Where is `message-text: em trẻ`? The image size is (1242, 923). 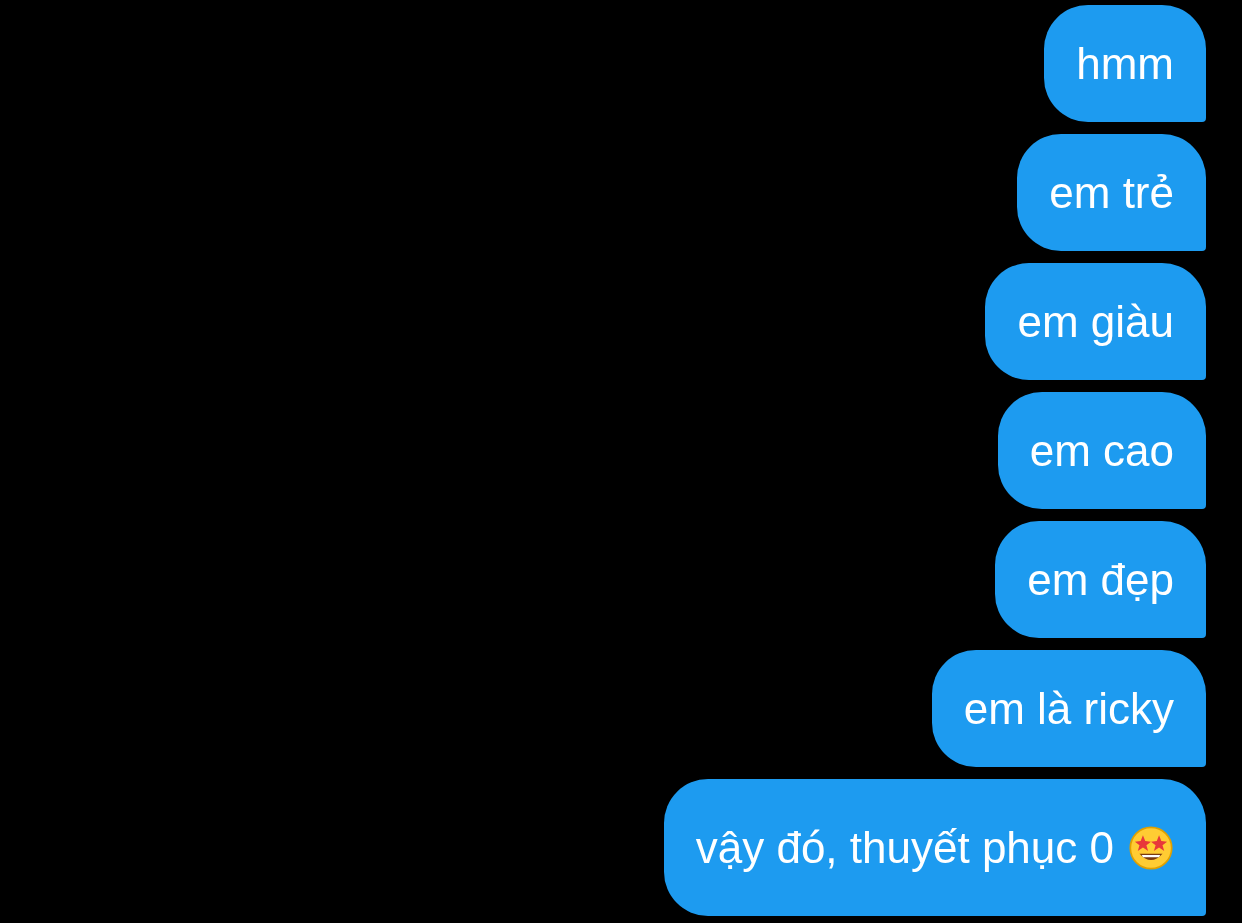 message-text: em trẻ is located at coordinates (1111, 192).